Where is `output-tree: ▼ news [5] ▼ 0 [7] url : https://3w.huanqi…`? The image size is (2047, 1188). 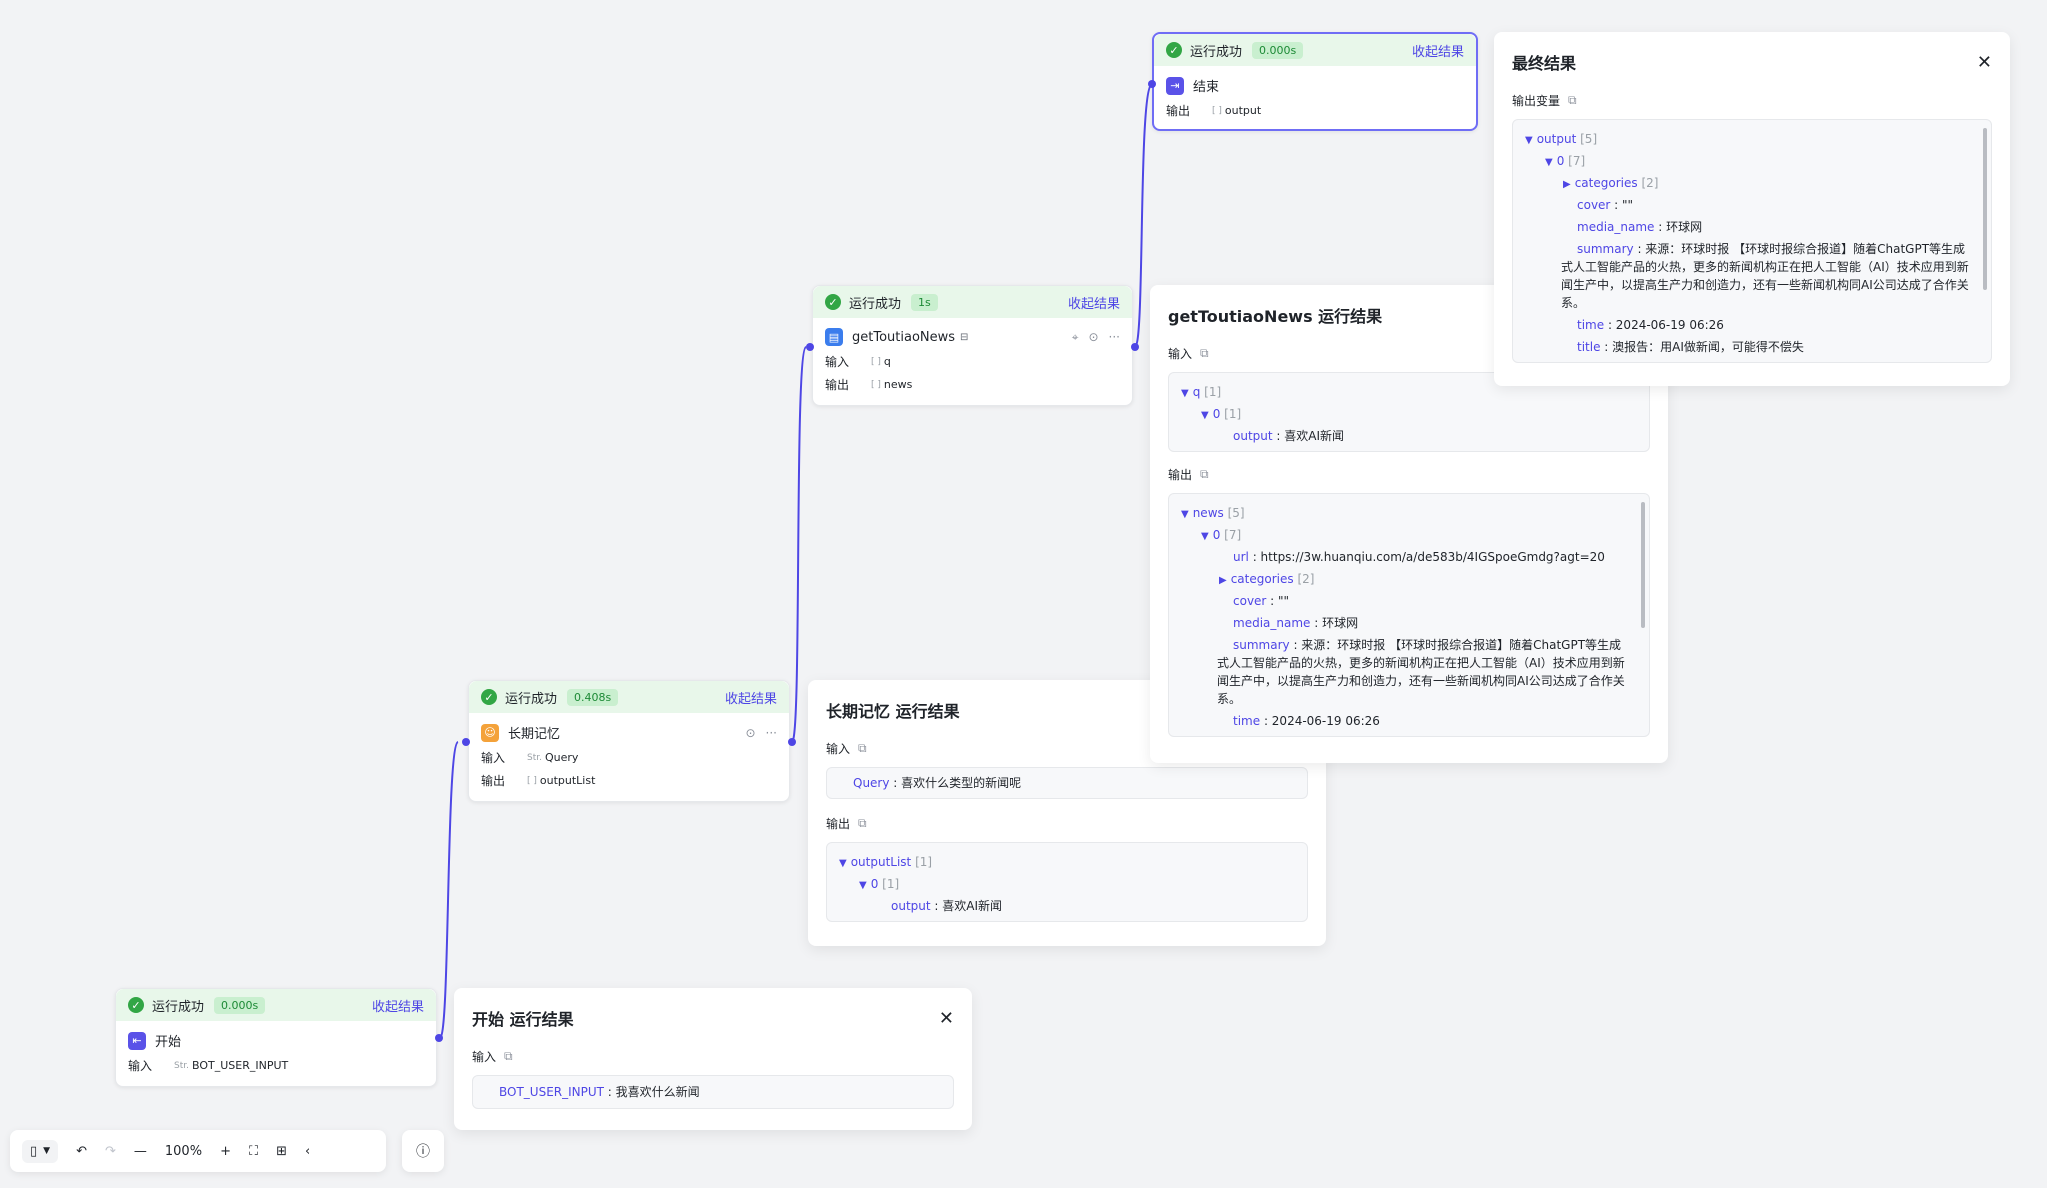
output-tree: ▼ news [5] ▼ 0 [7] url : https://3w.huanqi… is located at coordinates (1409, 615).